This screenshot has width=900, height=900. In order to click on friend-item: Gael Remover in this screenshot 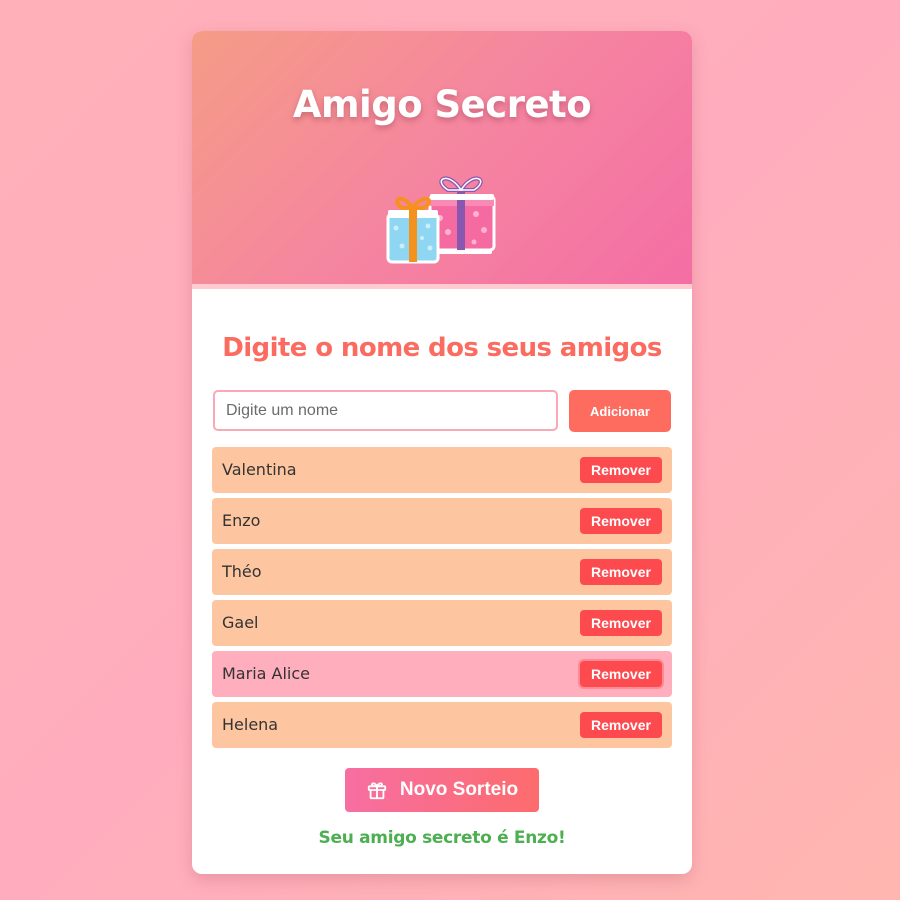, I will do `click(442, 623)`.